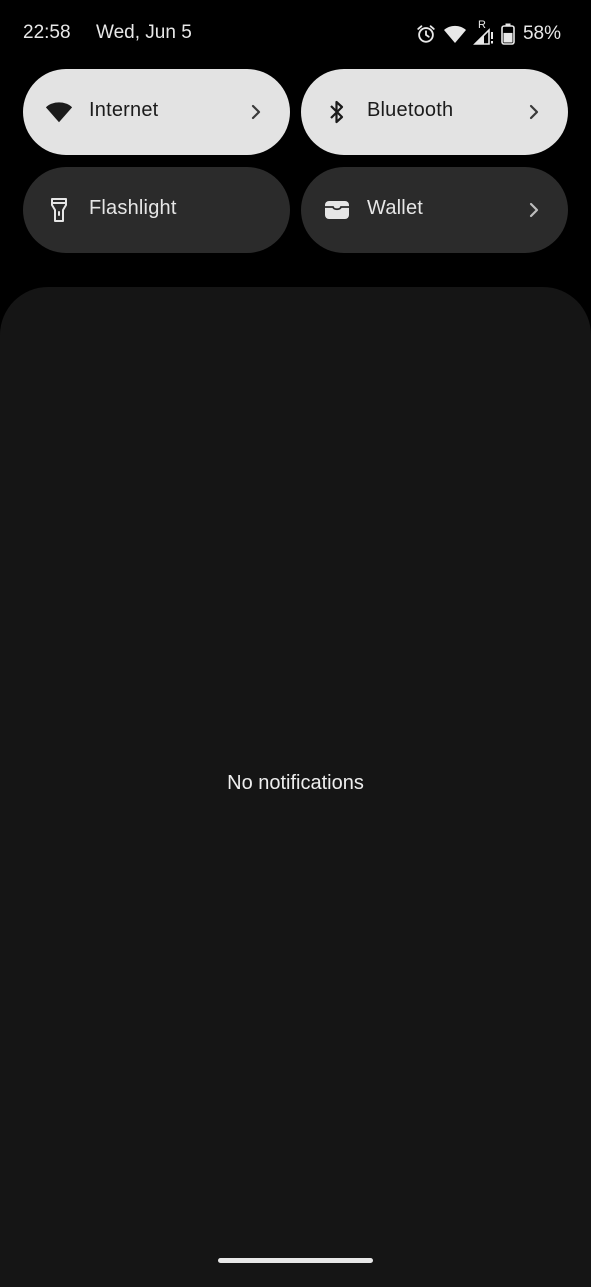 This screenshot has height=1287, width=591. I want to click on roaming-mark: R, so click(481, 25).